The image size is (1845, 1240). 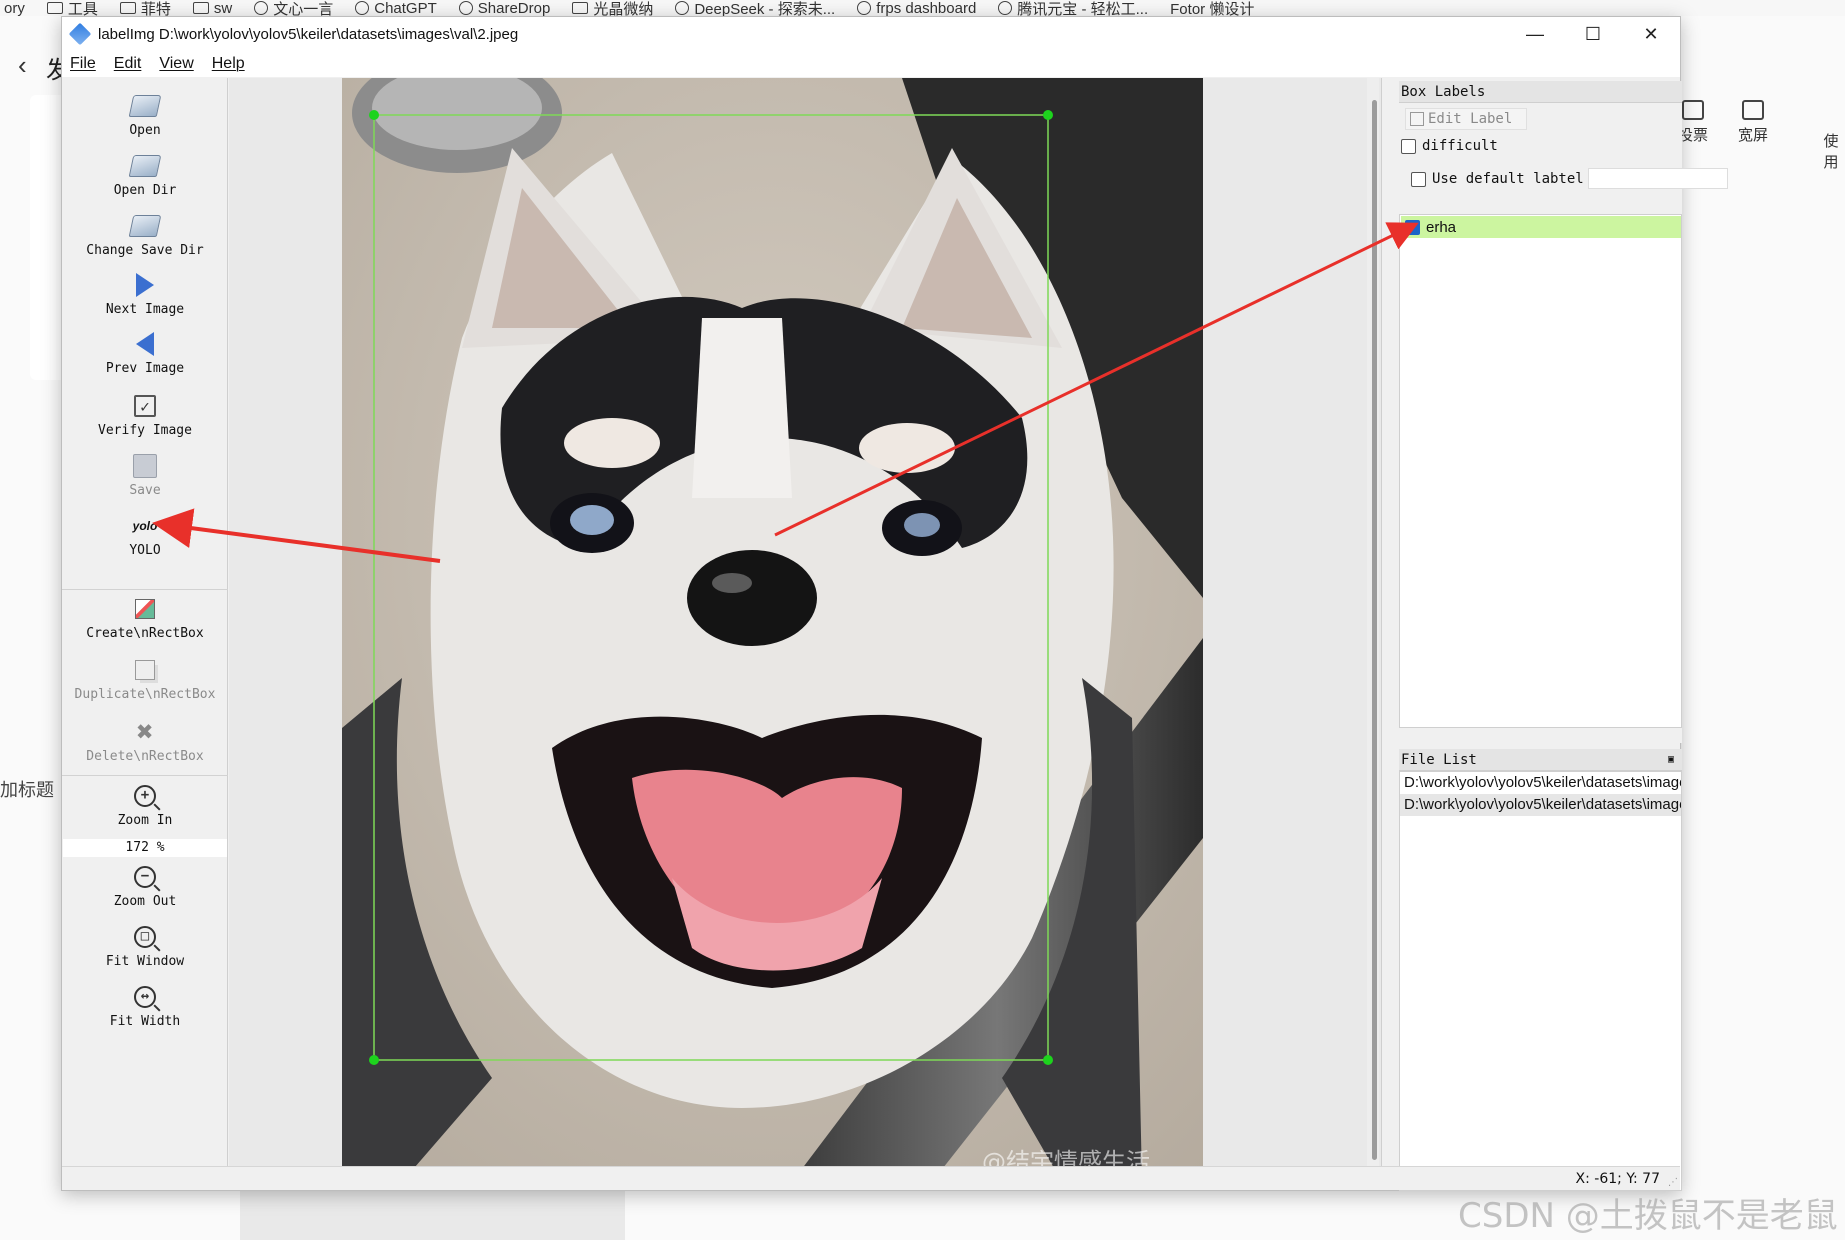 I want to click on edit-label-button: Edit Label, so click(x=1466, y=119).